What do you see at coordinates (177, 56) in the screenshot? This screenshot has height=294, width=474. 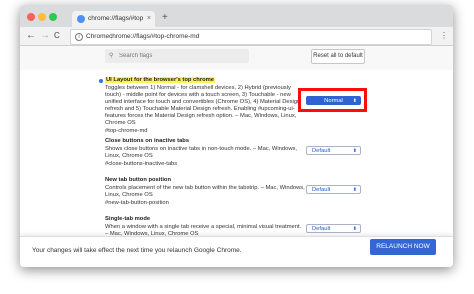 I see `search-input` at bounding box center [177, 56].